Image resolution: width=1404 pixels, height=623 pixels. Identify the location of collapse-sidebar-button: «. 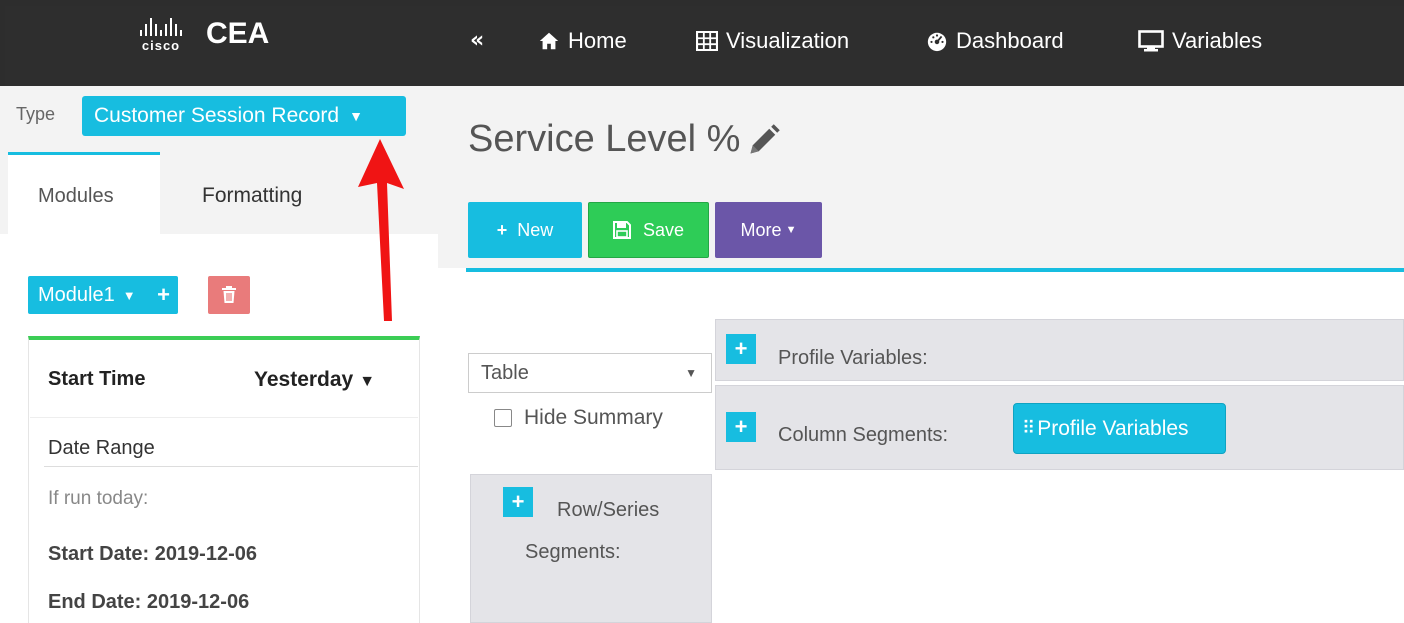
(477, 40).